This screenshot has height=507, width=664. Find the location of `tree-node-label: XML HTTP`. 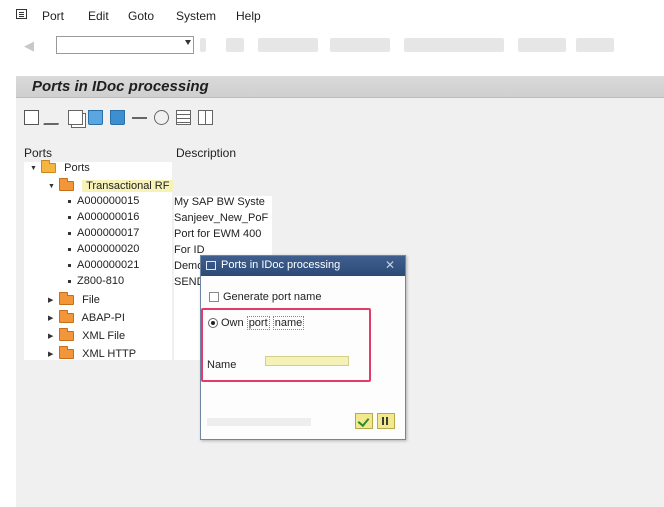

tree-node-label: XML HTTP is located at coordinates (109, 354).